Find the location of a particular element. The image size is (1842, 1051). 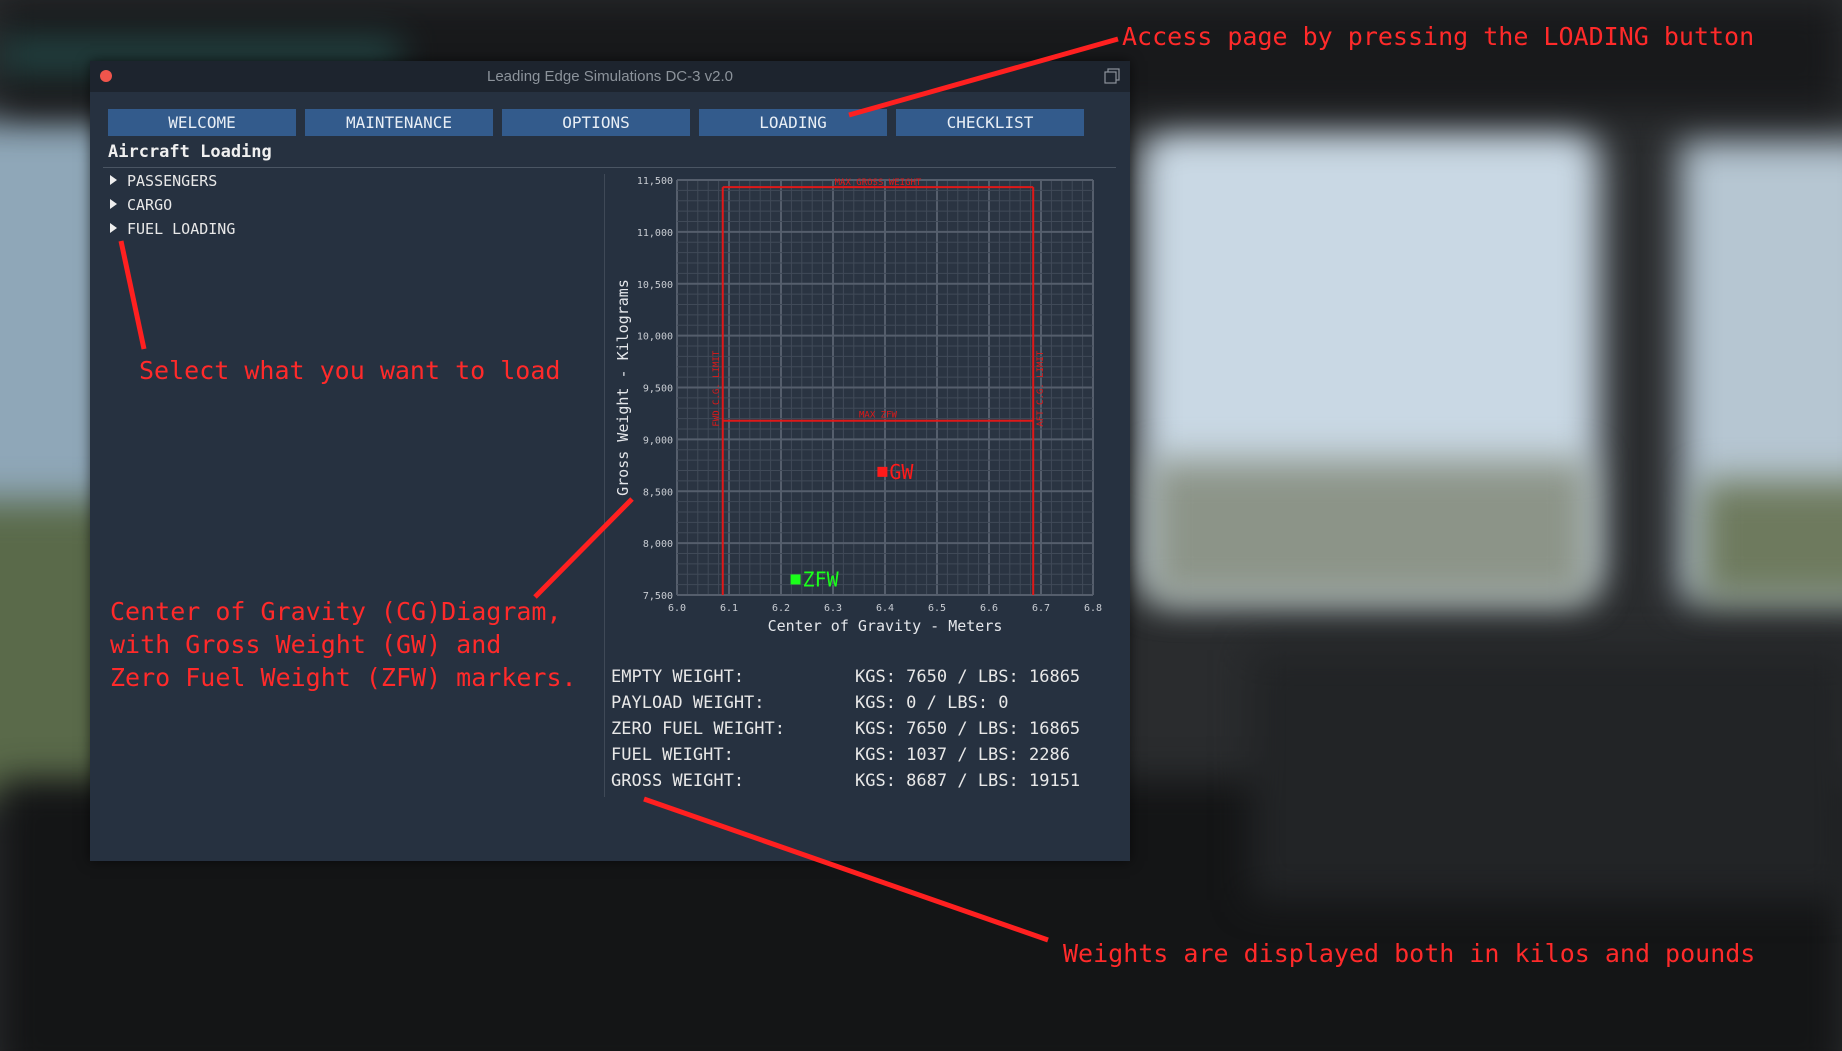

x-tick-label: 6.1 is located at coordinates (729, 608).